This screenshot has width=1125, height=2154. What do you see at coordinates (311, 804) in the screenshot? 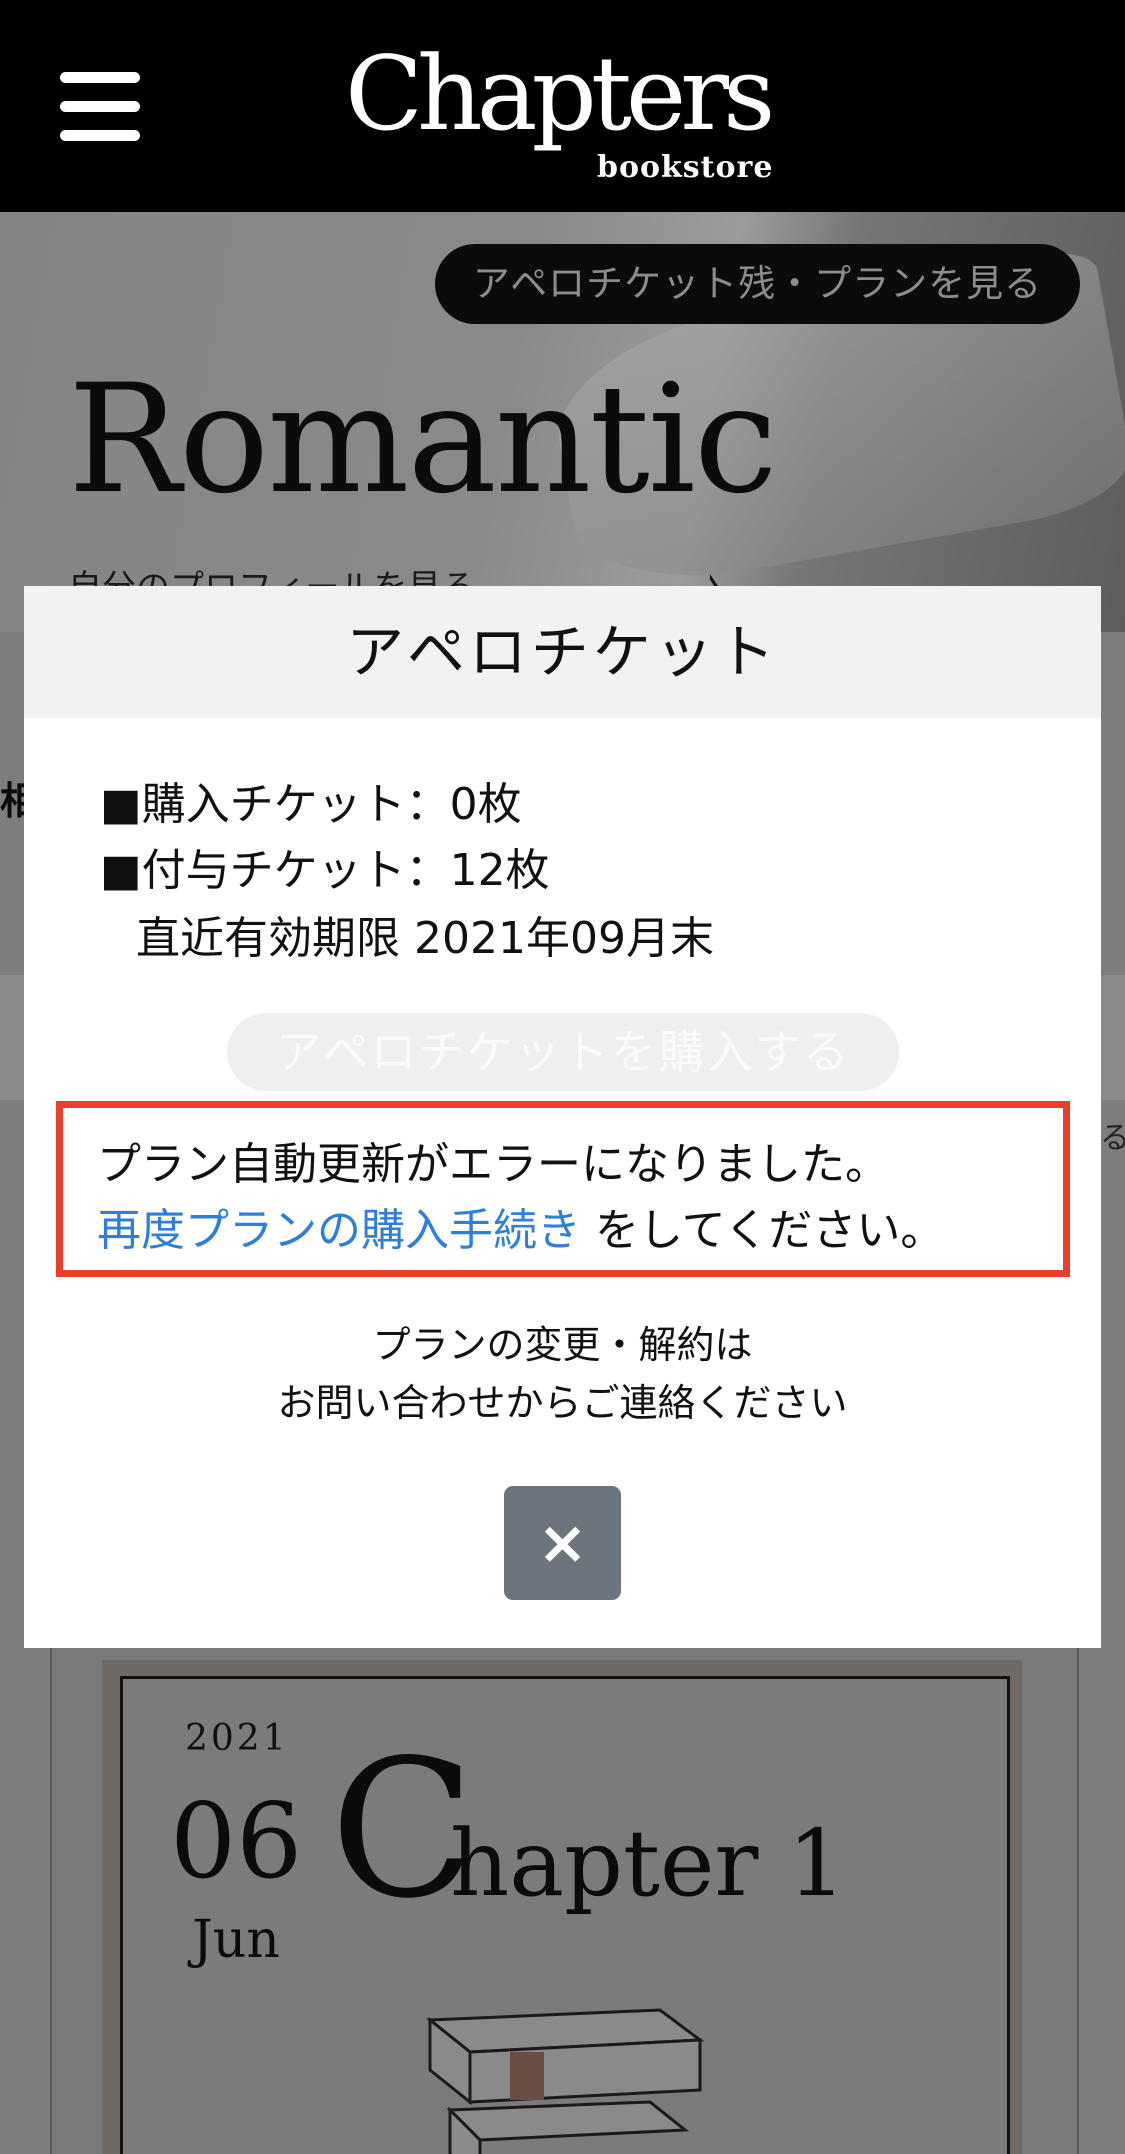
I see `purchased-tickets: ■購入チケット：0枚` at bounding box center [311, 804].